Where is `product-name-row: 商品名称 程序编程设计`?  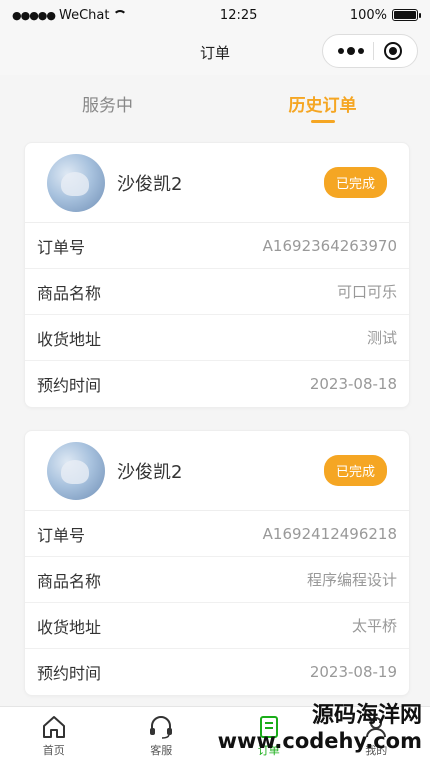 product-name-row: 商品名称 程序编程设计 is located at coordinates (217, 580).